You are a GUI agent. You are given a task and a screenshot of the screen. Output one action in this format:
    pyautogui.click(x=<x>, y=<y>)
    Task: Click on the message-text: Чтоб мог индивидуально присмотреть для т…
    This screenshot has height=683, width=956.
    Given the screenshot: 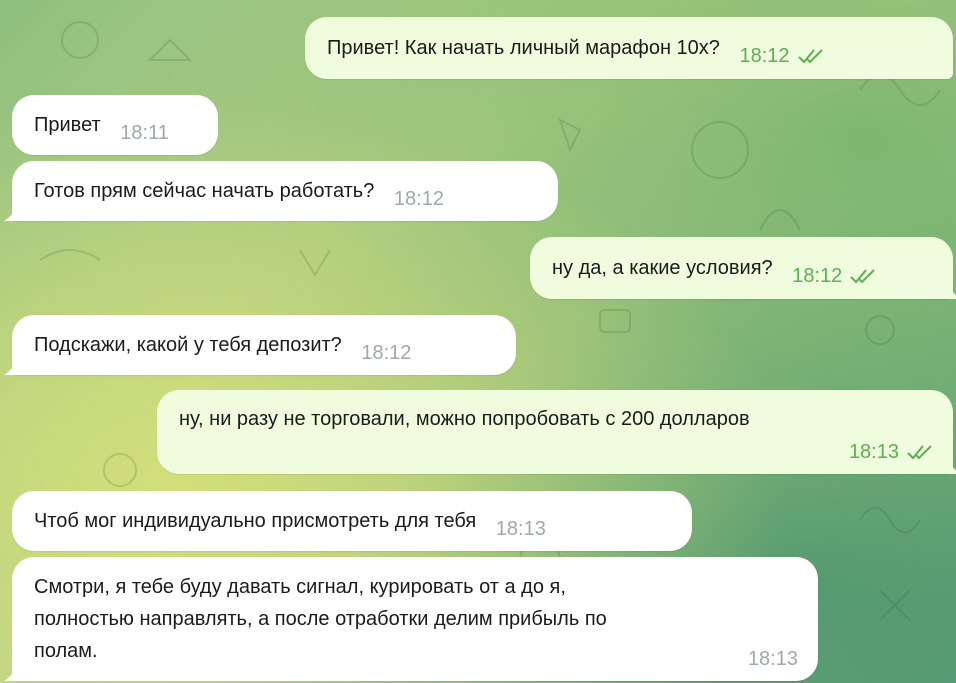 What is the action you would take?
    pyautogui.click(x=255, y=521)
    